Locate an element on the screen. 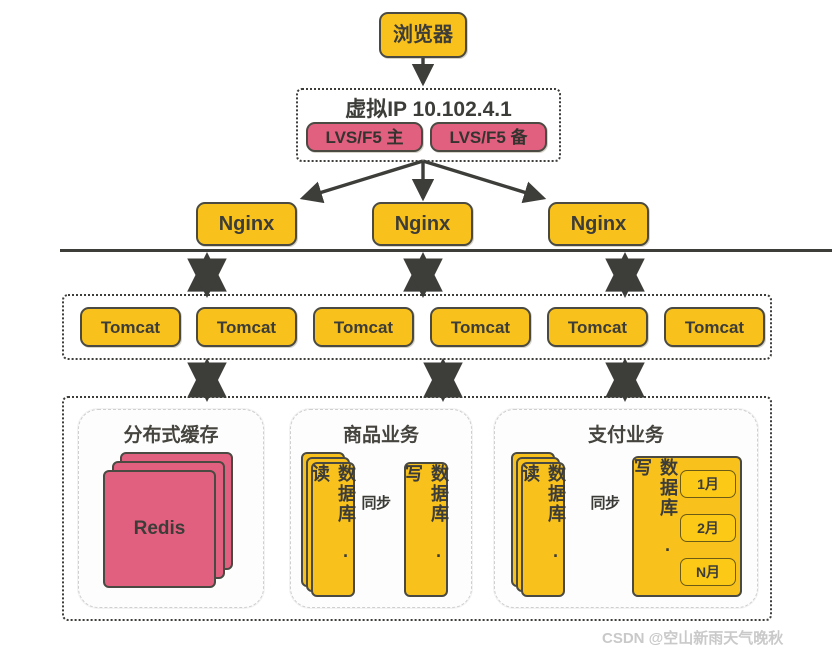 Image resolution: width=837 pixels, height=653 pixels. payment-partition-1: 1月 is located at coordinates (708, 484).